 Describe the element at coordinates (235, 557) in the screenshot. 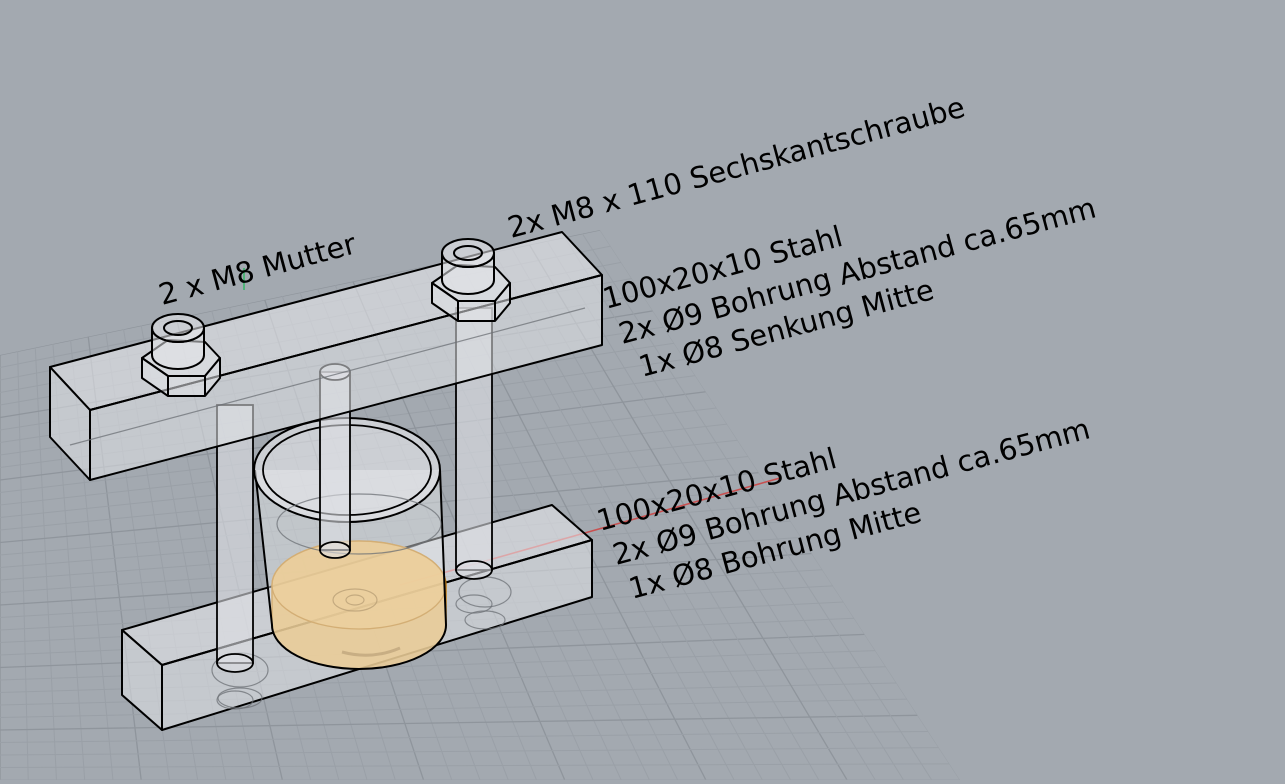

I see `bolt-left` at that location.